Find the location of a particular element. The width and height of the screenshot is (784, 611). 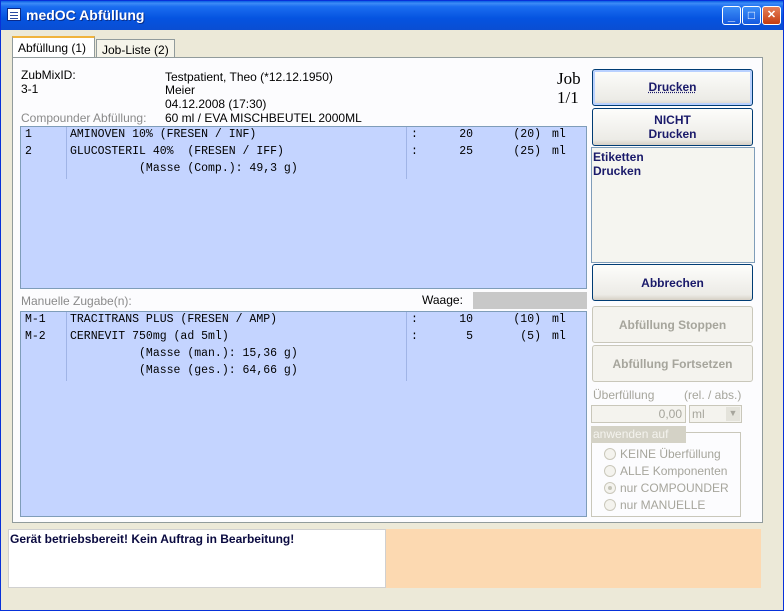

nicht-label: NICHT is located at coordinates (672, 120).